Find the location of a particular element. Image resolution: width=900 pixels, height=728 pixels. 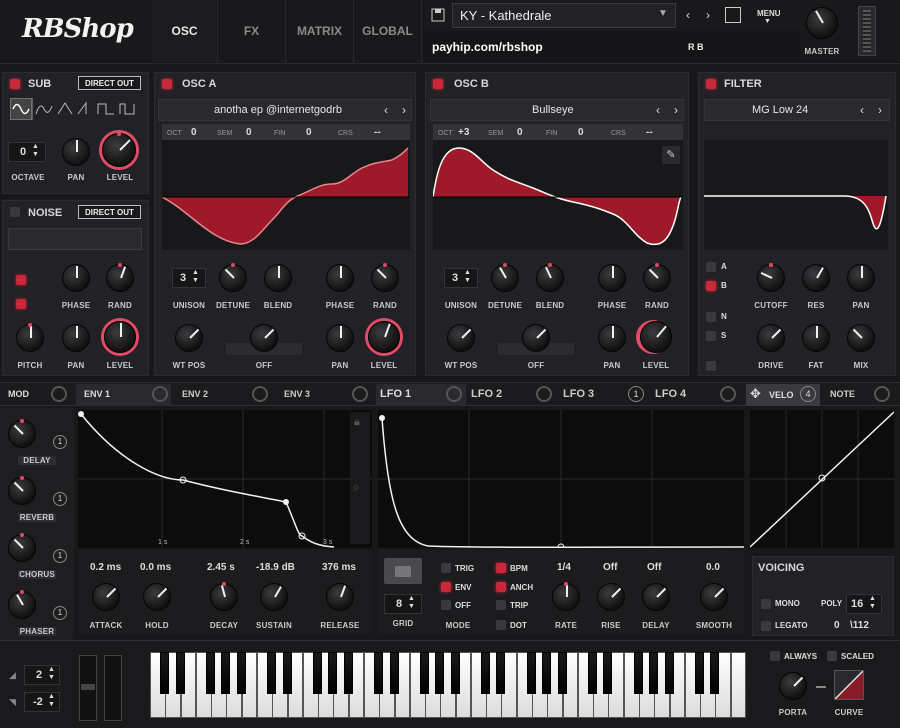

white-key is located at coordinates (738, 685).